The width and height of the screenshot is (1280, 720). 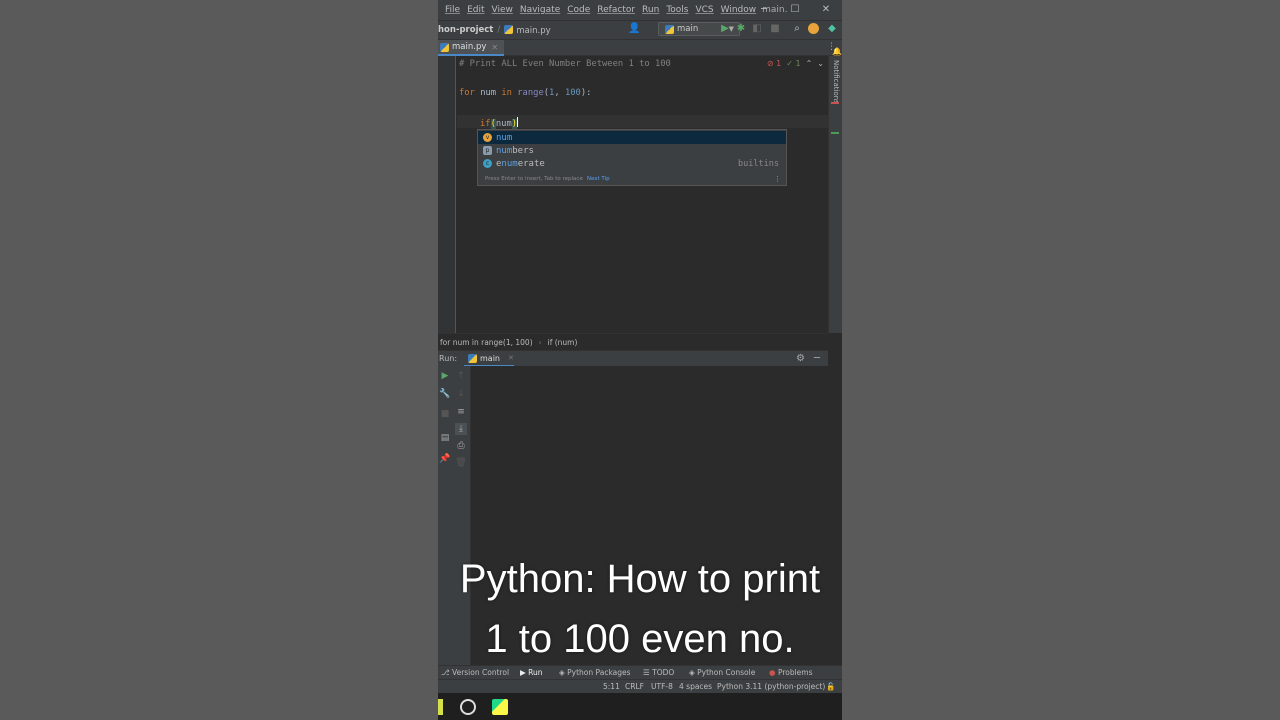 What do you see at coordinates (445, 394) in the screenshot?
I see `wrench-icon: 🔧` at bounding box center [445, 394].